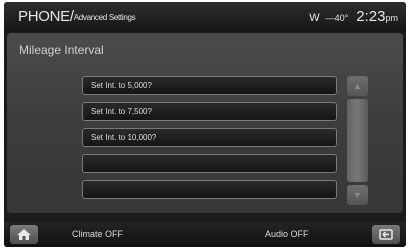  I want to click on home-icon, so click(24, 234).